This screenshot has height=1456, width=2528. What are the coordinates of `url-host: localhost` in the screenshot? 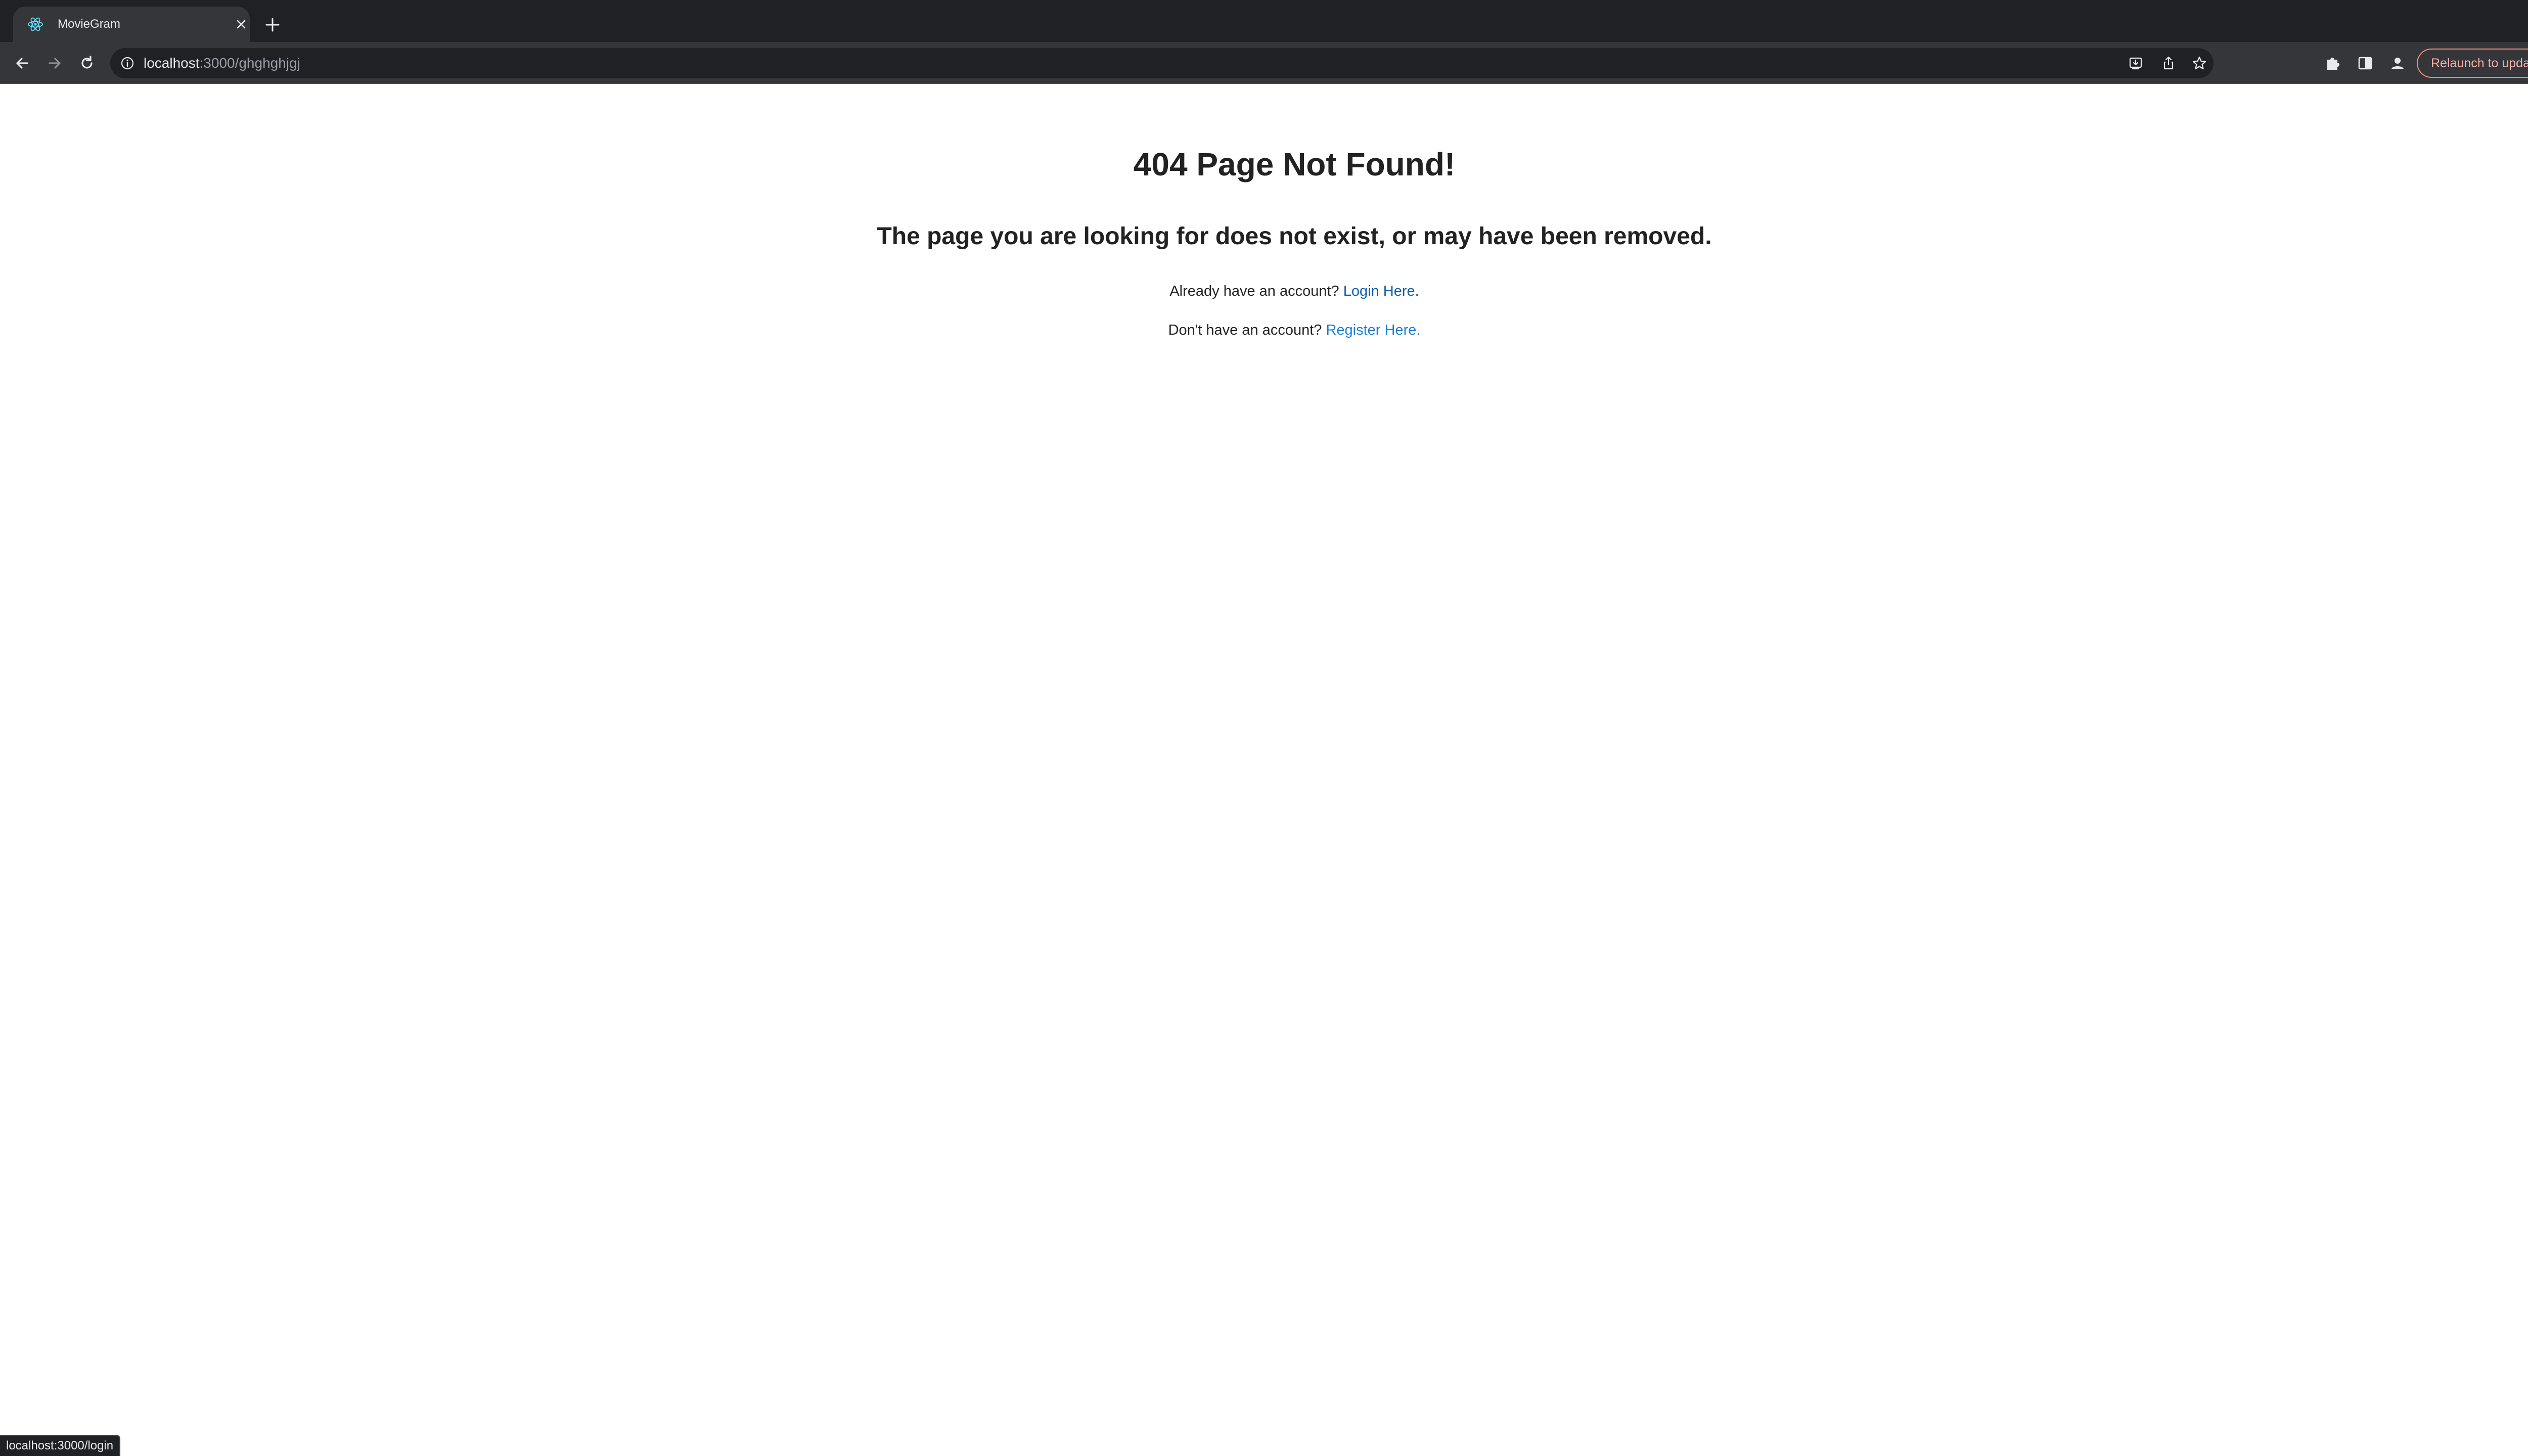 It's located at (172, 63).